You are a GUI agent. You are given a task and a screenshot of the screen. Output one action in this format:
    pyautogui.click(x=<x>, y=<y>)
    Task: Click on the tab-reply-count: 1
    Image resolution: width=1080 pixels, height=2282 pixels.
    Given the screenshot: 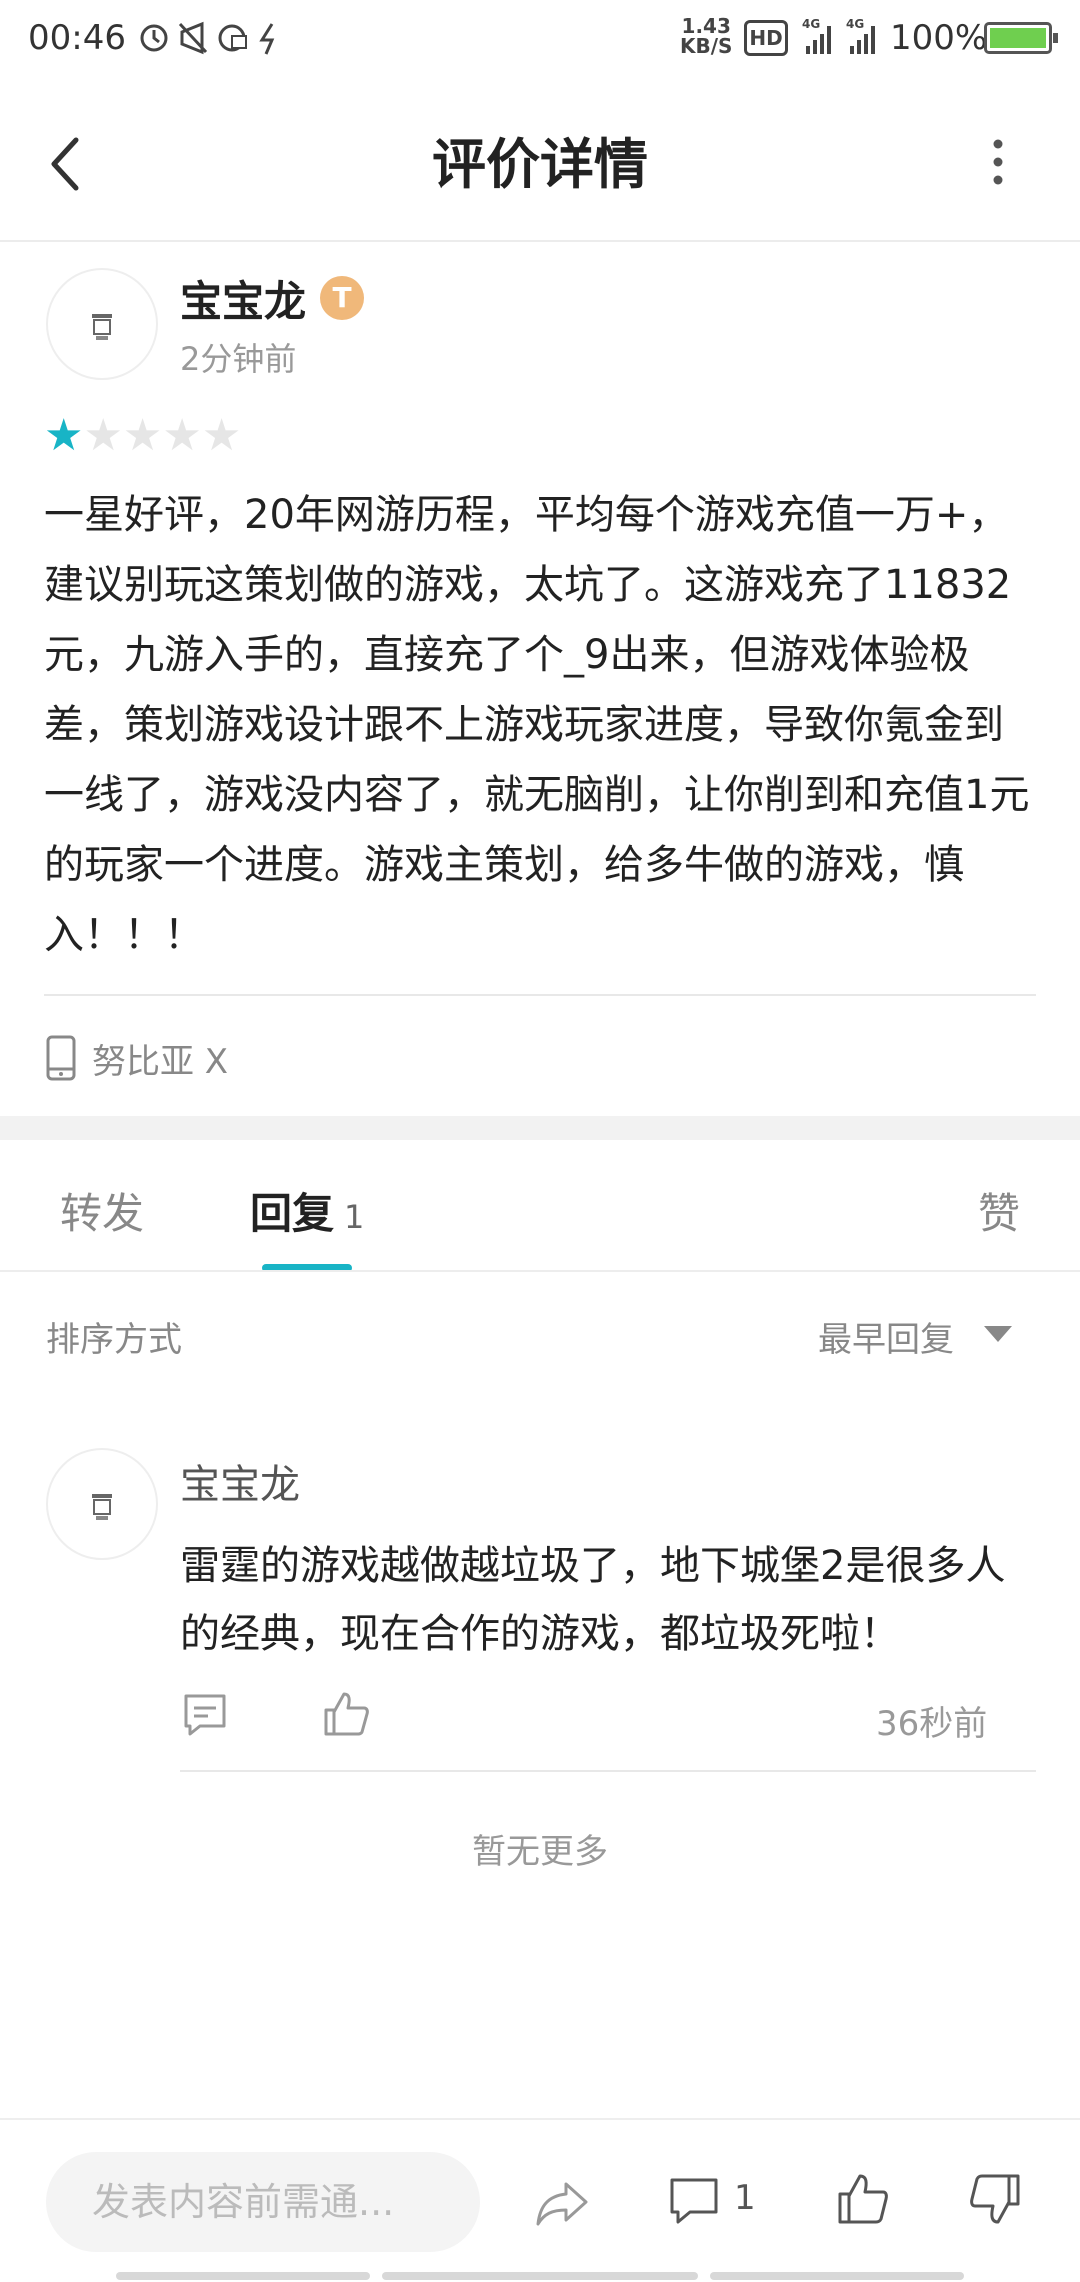 What is the action you would take?
    pyautogui.click(x=354, y=1217)
    